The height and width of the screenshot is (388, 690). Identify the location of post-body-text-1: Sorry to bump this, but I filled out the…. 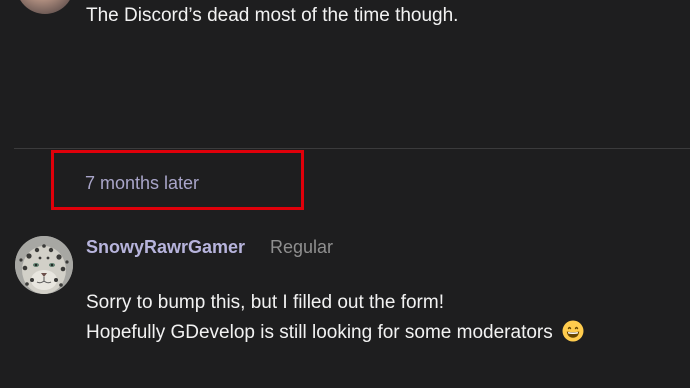
(265, 302).